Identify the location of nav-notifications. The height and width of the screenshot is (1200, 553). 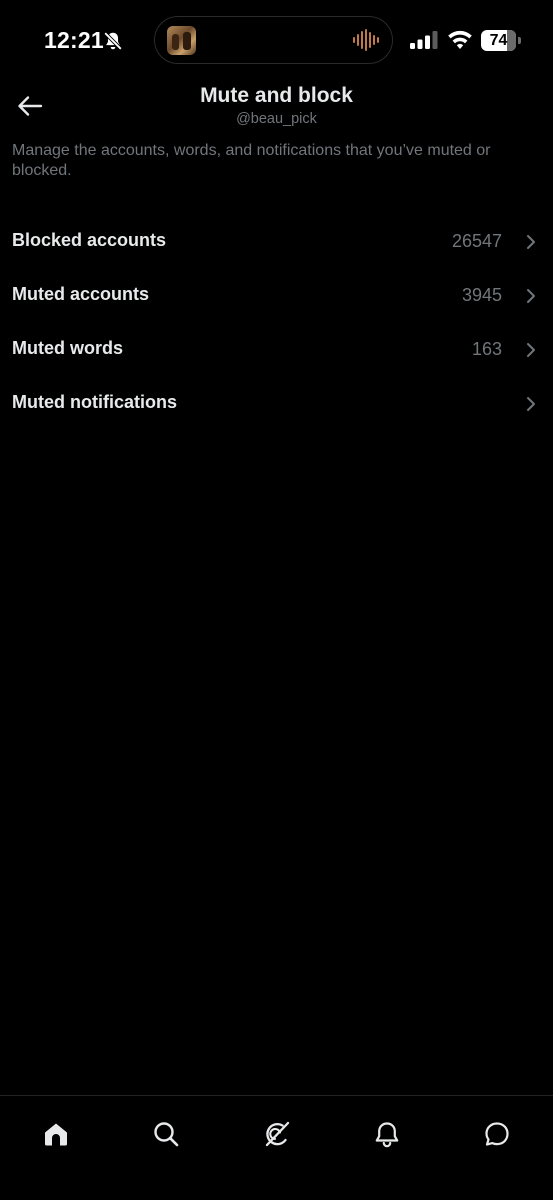
(387, 1134).